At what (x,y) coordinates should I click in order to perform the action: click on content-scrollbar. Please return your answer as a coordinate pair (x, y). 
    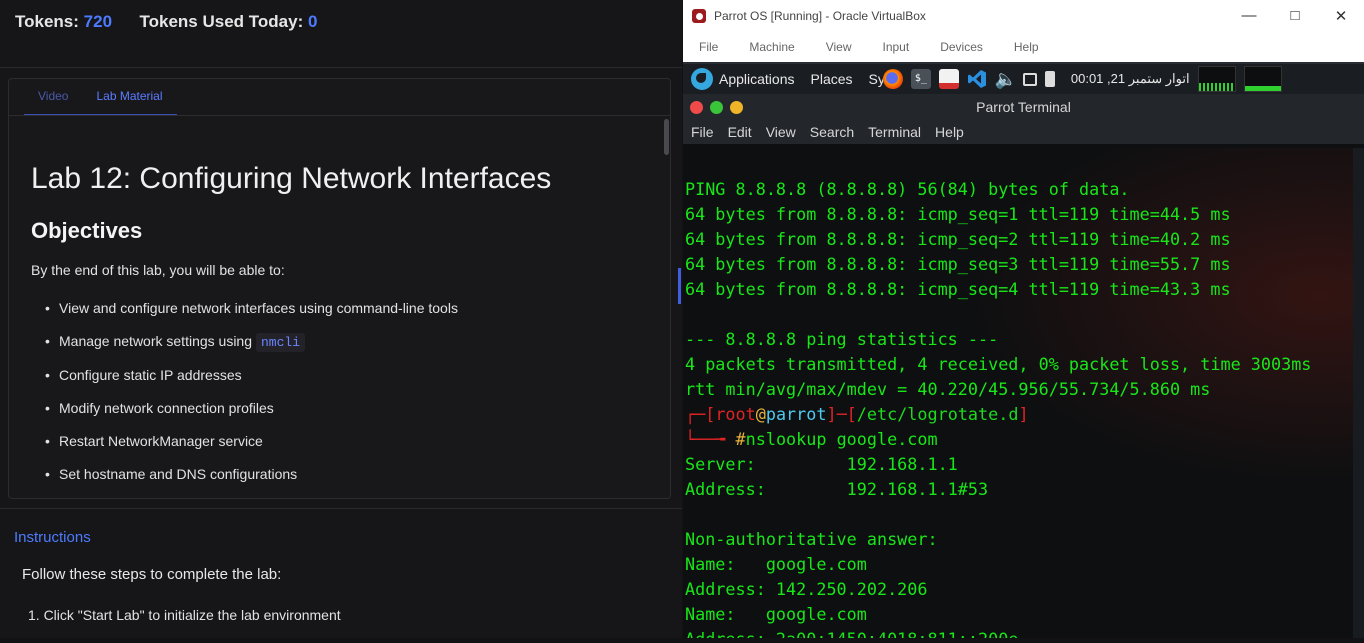
    Looking at the image, I should click on (666, 137).